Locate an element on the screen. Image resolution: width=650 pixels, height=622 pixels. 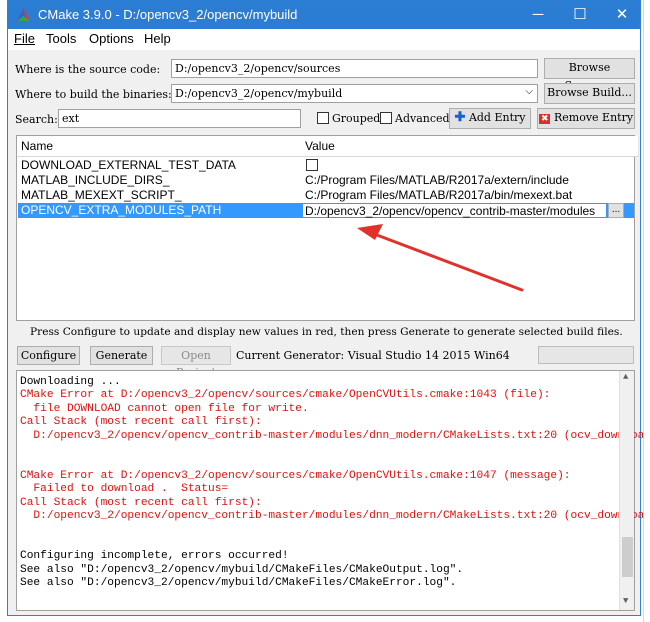
vertical-scrollbar: ▲ ▼ is located at coordinates (626, 490).